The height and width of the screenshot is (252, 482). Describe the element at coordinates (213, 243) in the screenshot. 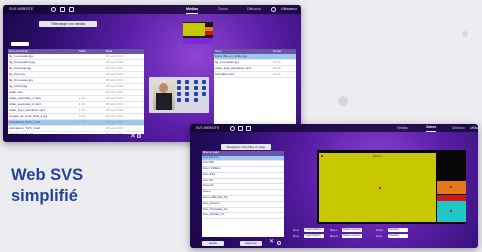

I see `add-button: Ajouter` at that location.